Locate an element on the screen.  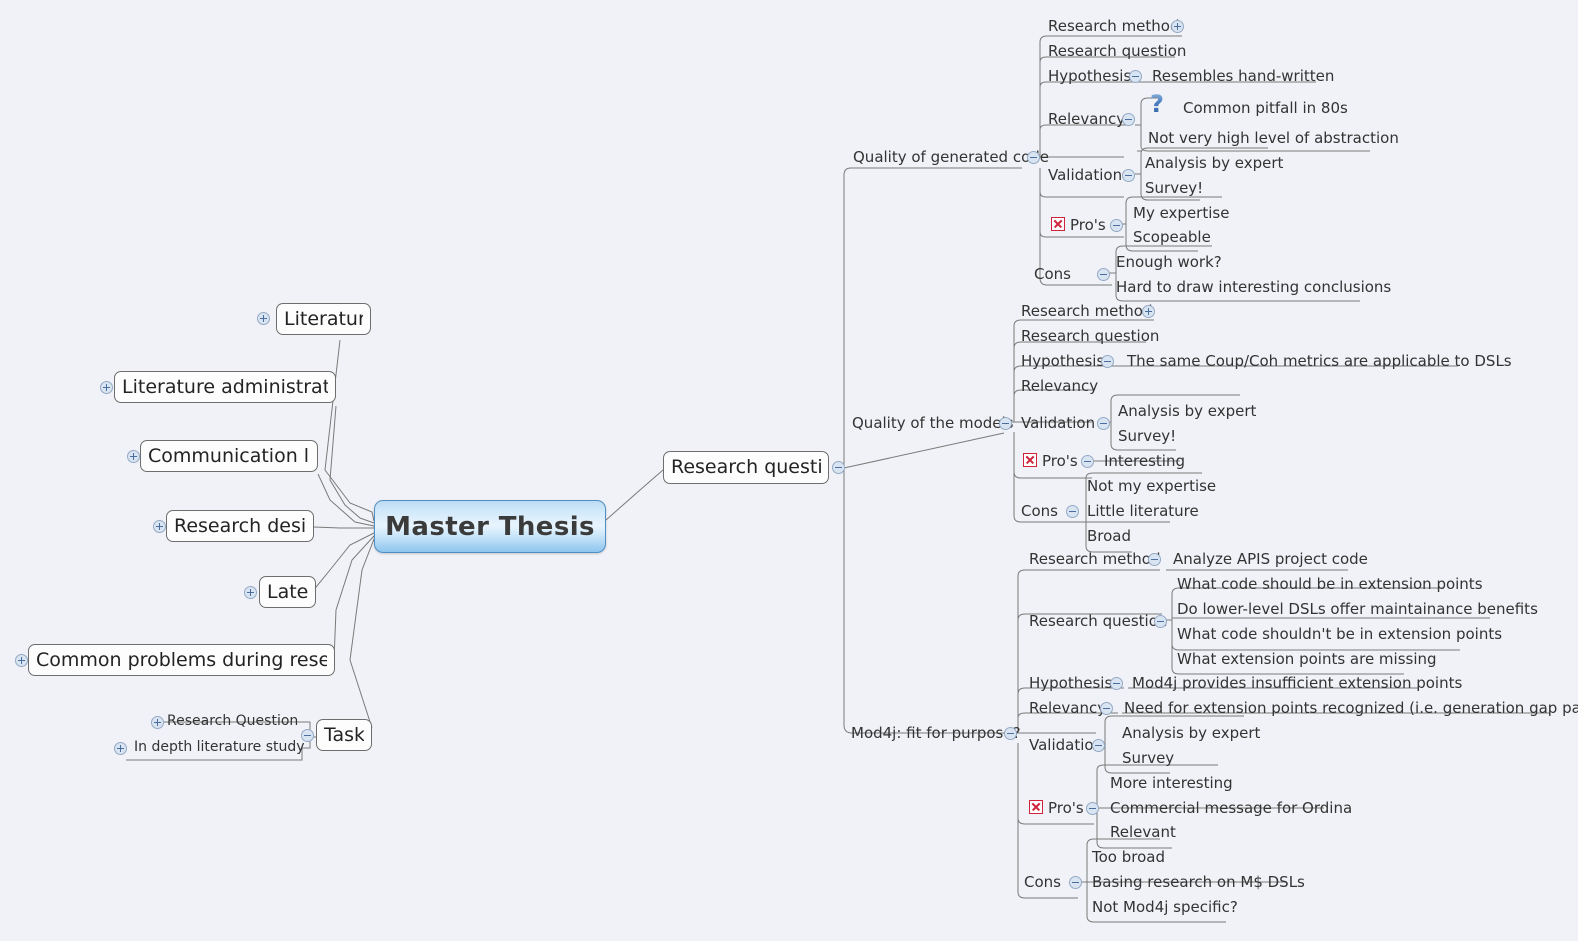
toggle-common-problems is located at coordinates (21, 660).